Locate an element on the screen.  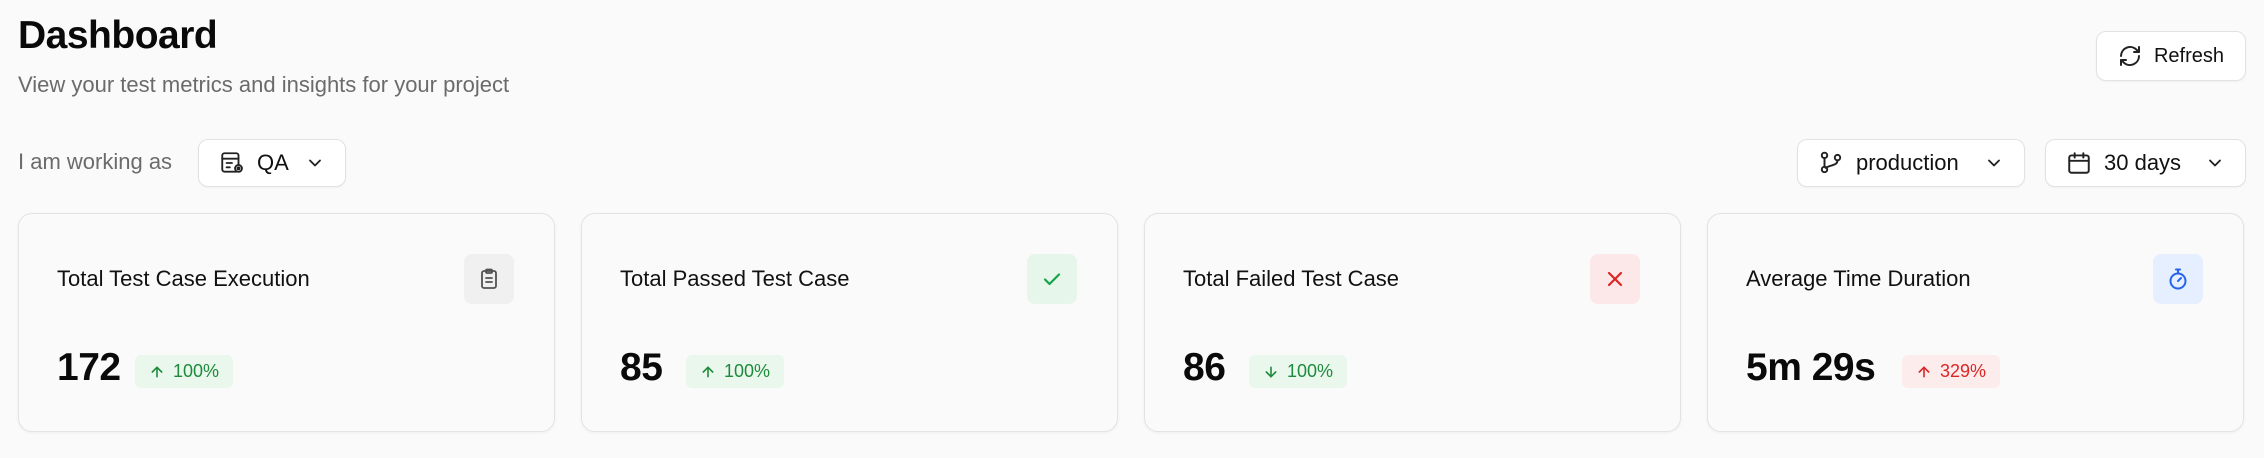
metric-value: 172 is located at coordinates (89, 367).